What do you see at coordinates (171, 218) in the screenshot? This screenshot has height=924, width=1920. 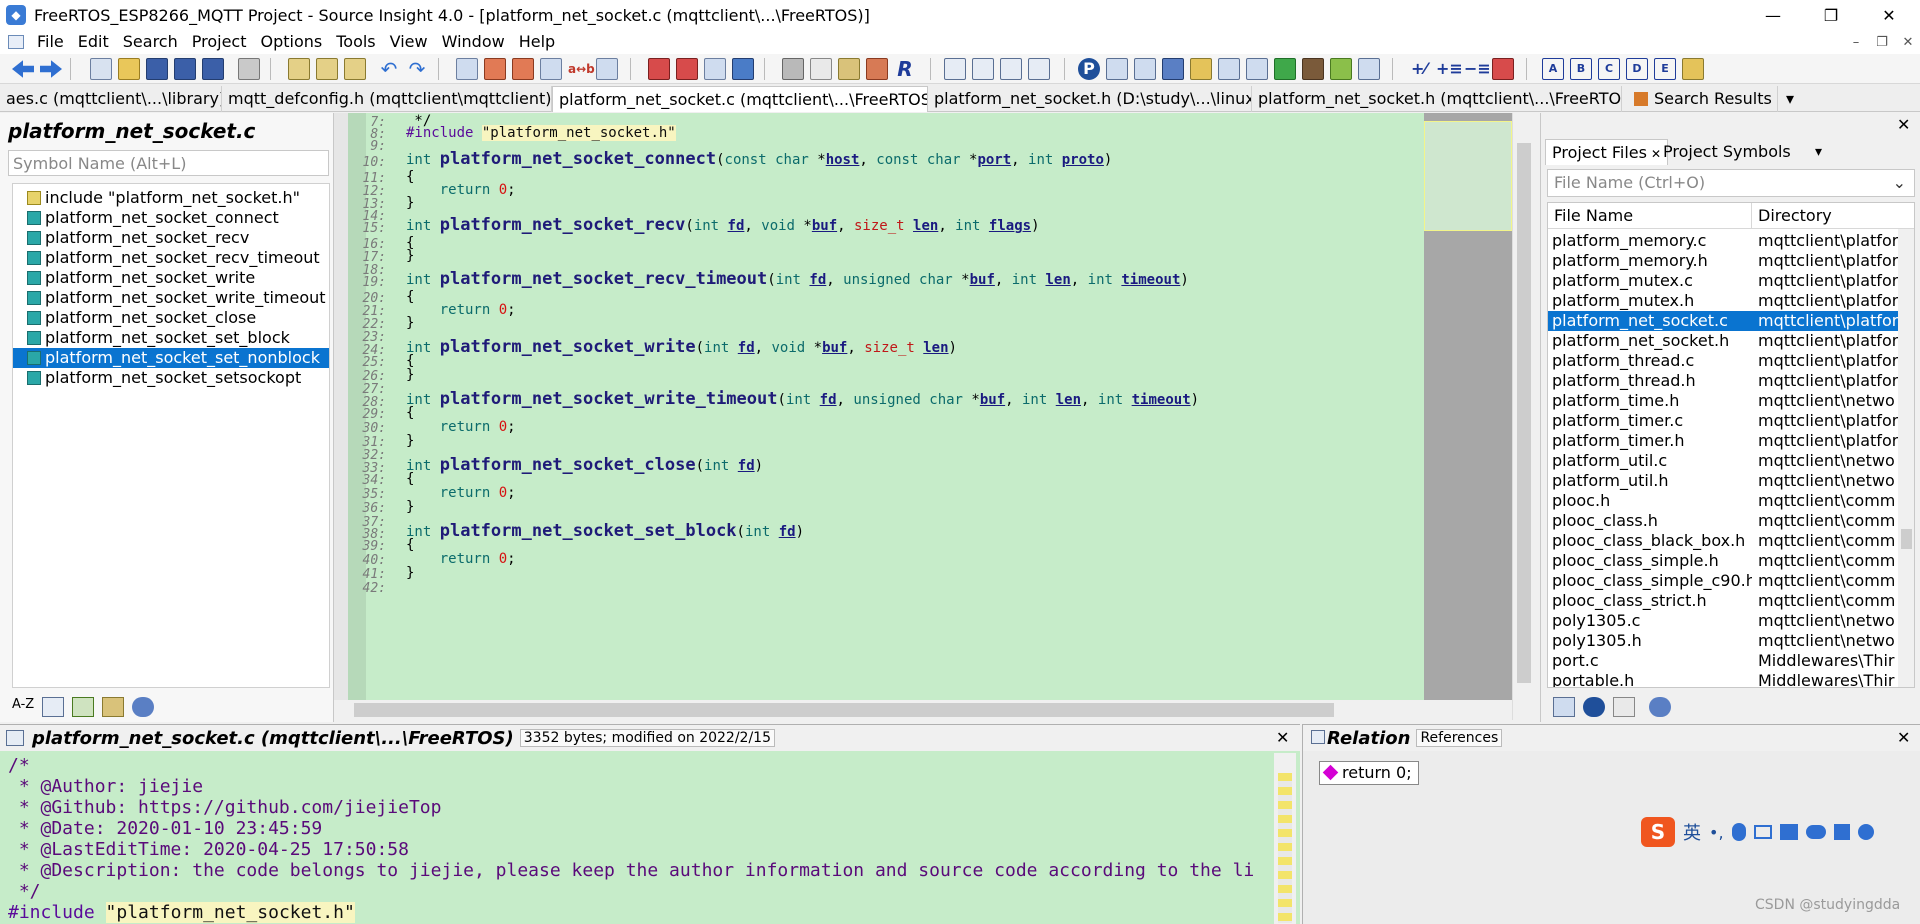 I see `symbol-item-connect: platform_net_socket_connect` at bounding box center [171, 218].